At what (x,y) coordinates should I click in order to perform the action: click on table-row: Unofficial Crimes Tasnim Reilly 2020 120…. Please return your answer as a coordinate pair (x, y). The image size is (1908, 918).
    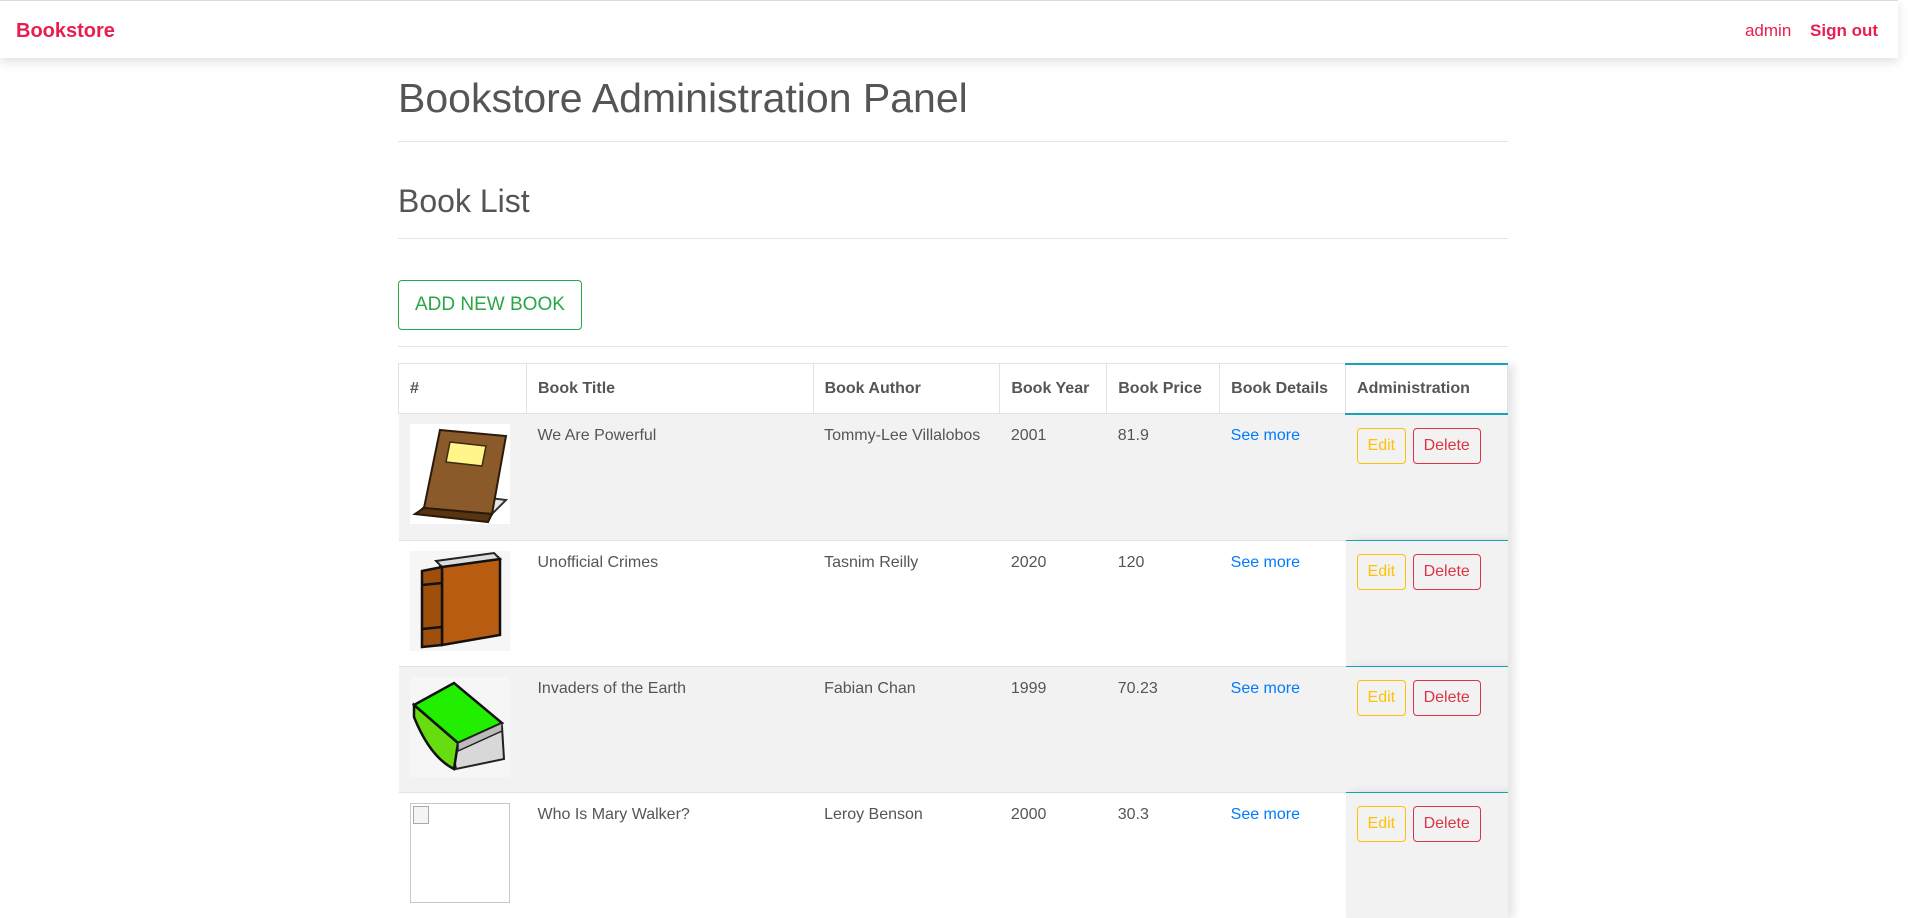
    Looking at the image, I should click on (953, 603).